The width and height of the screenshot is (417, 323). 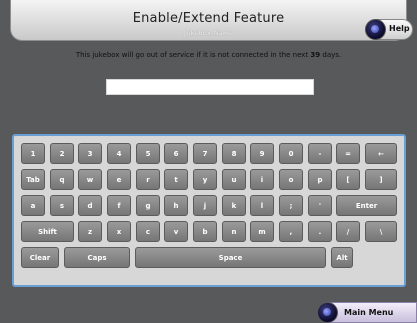 What do you see at coordinates (369, 312) in the screenshot?
I see `main-menu-label: Main Menu` at bounding box center [369, 312].